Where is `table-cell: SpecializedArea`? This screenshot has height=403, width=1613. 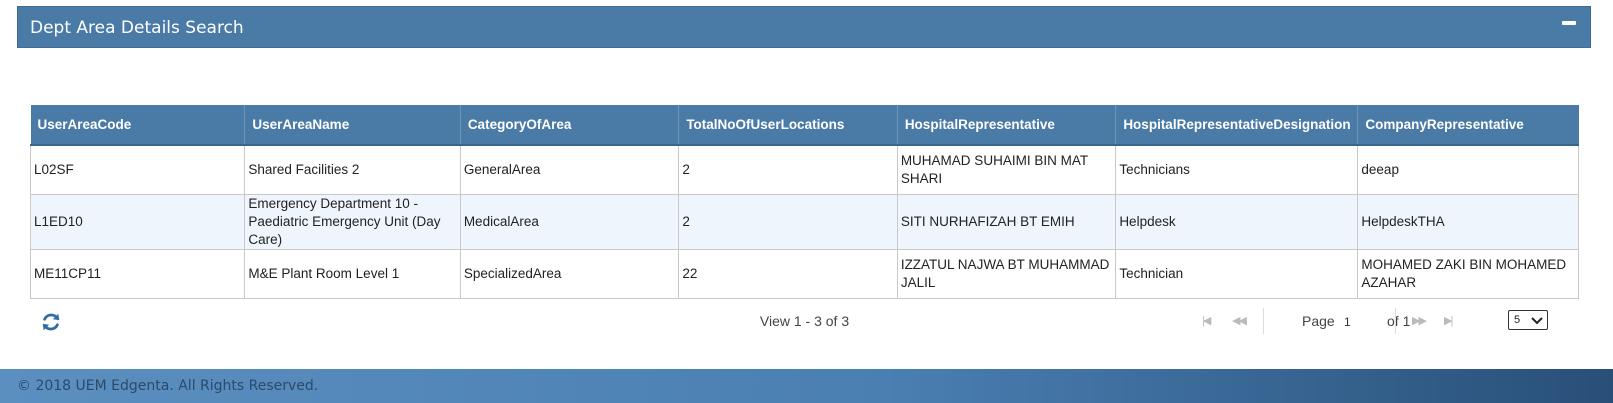
table-cell: SpecializedArea is located at coordinates (569, 273).